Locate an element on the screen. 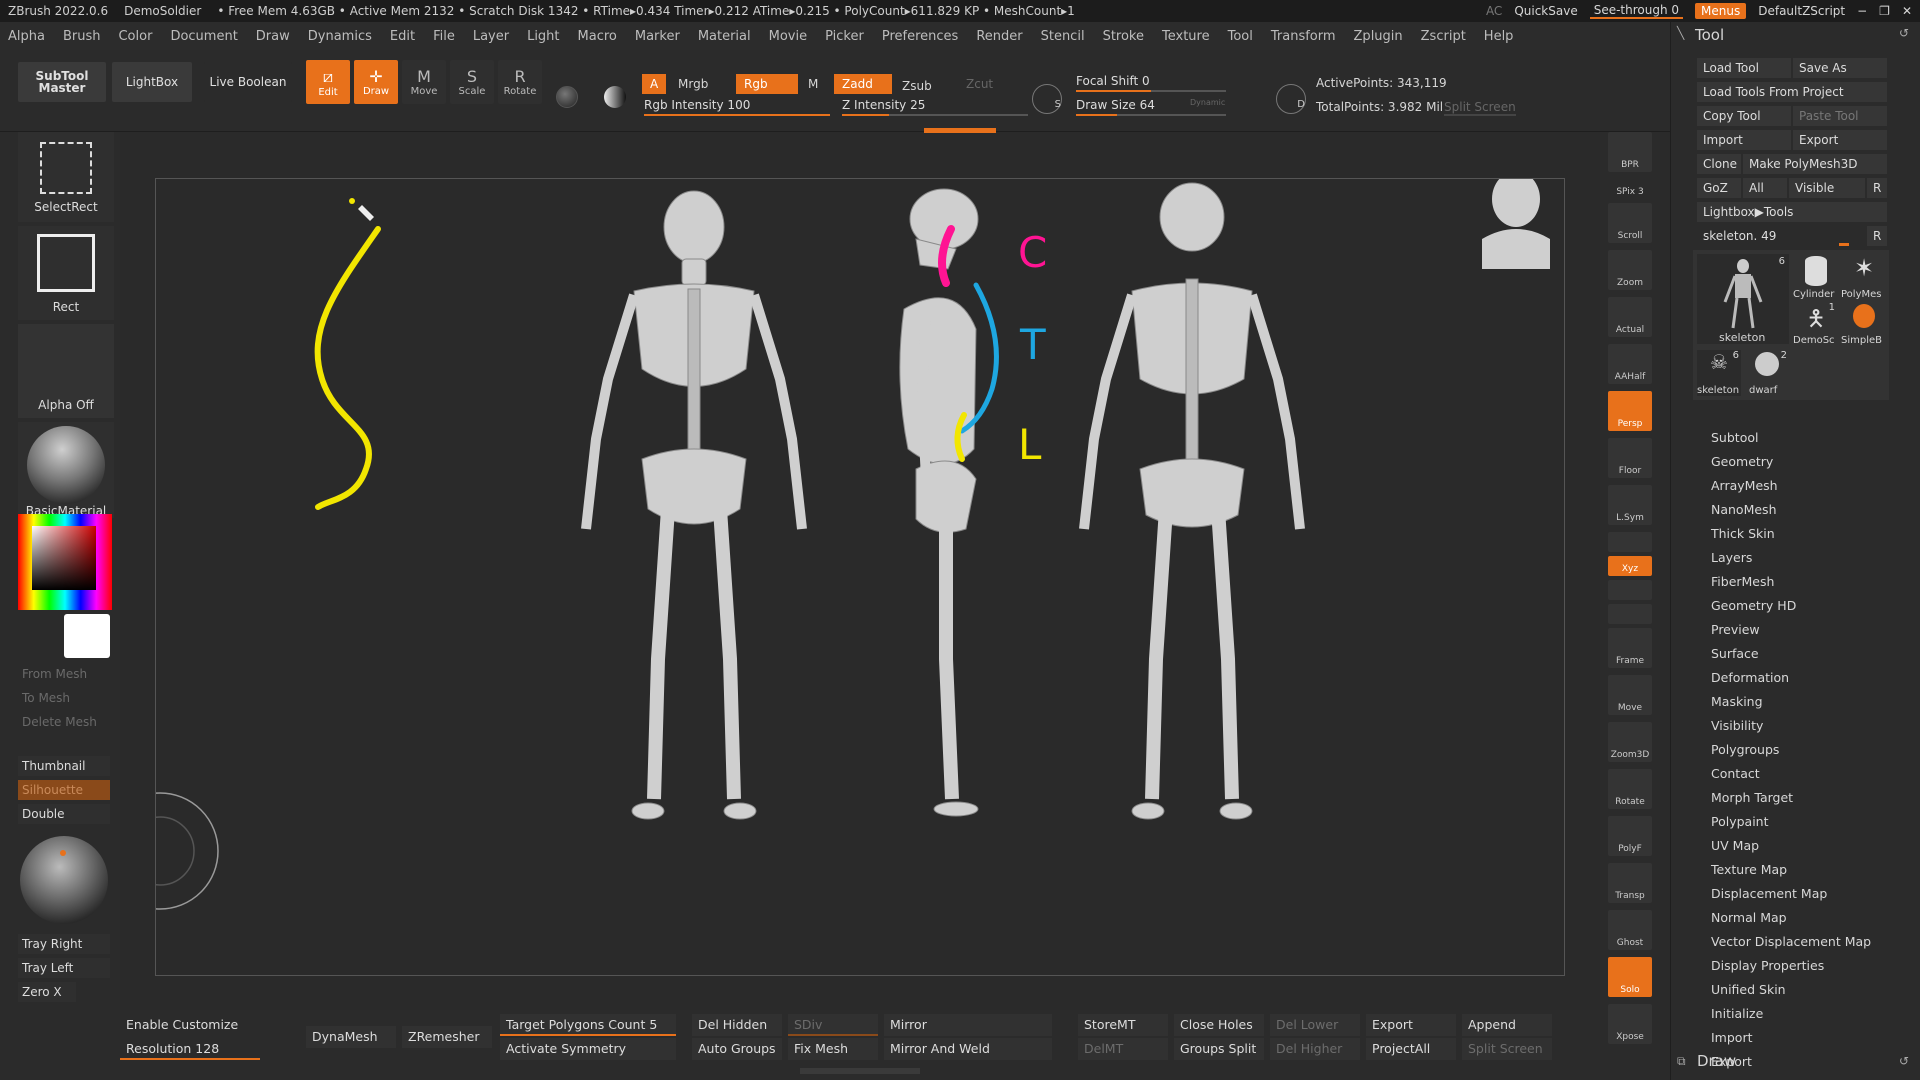  m-toggle: M is located at coordinates (813, 84).